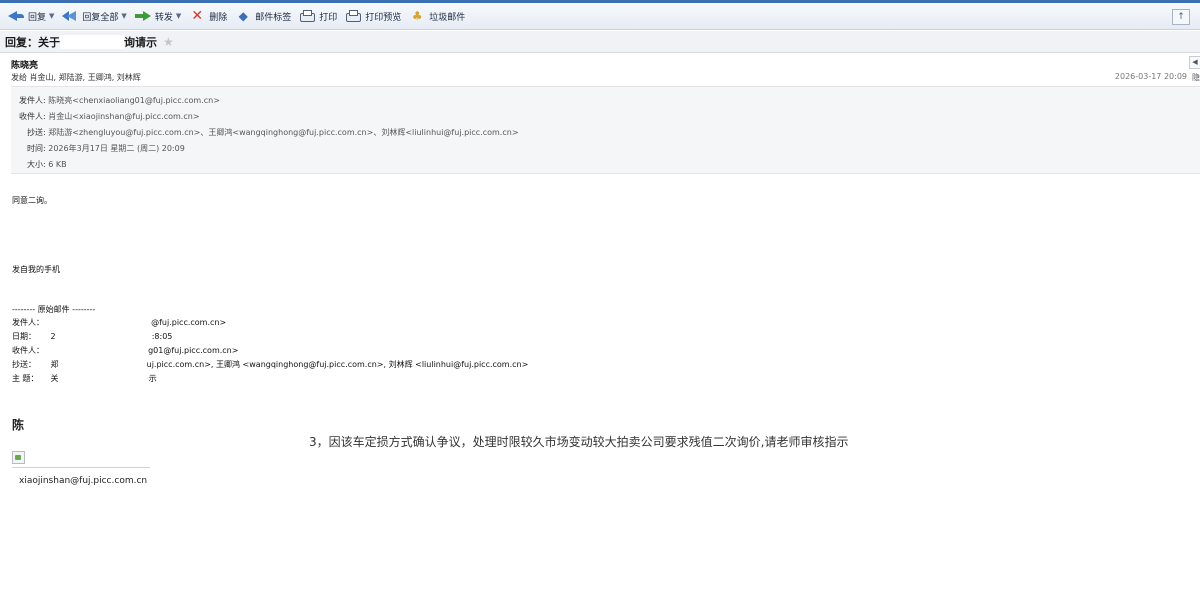 This screenshot has width=1200, height=602. What do you see at coordinates (1196, 77) in the screenshot?
I see `hide-details-link: 隐` at bounding box center [1196, 77].